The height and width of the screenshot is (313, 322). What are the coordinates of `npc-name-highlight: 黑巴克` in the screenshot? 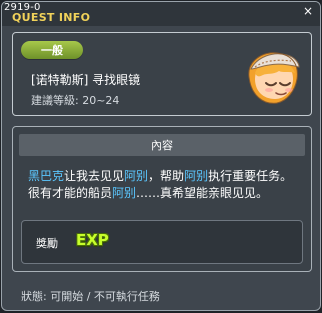 It's located at (46, 176).